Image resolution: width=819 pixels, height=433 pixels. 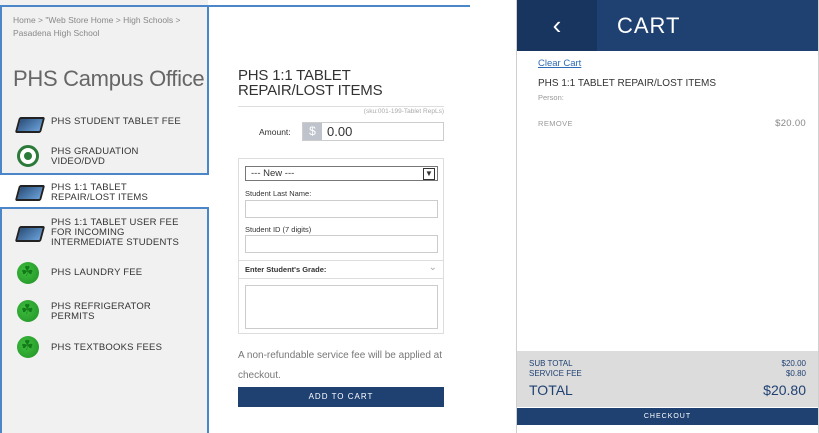 I want to click on notes-textarea, so click(x=341, y=307).